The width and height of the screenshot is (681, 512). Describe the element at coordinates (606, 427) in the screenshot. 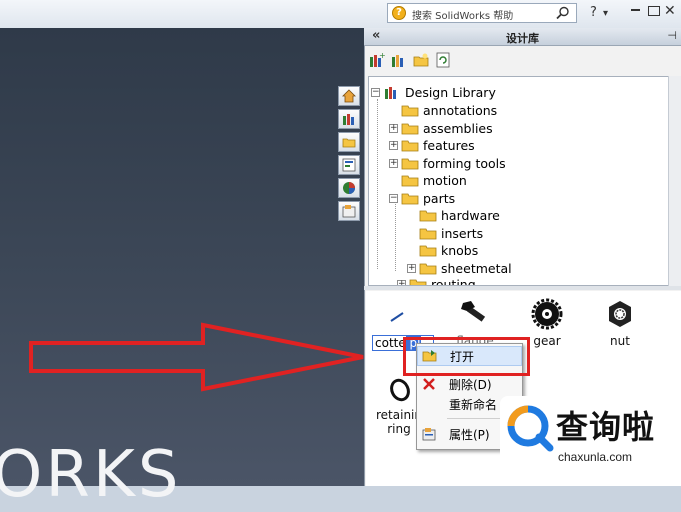

I see `brand-chinese-name: 查询啦` at that location.